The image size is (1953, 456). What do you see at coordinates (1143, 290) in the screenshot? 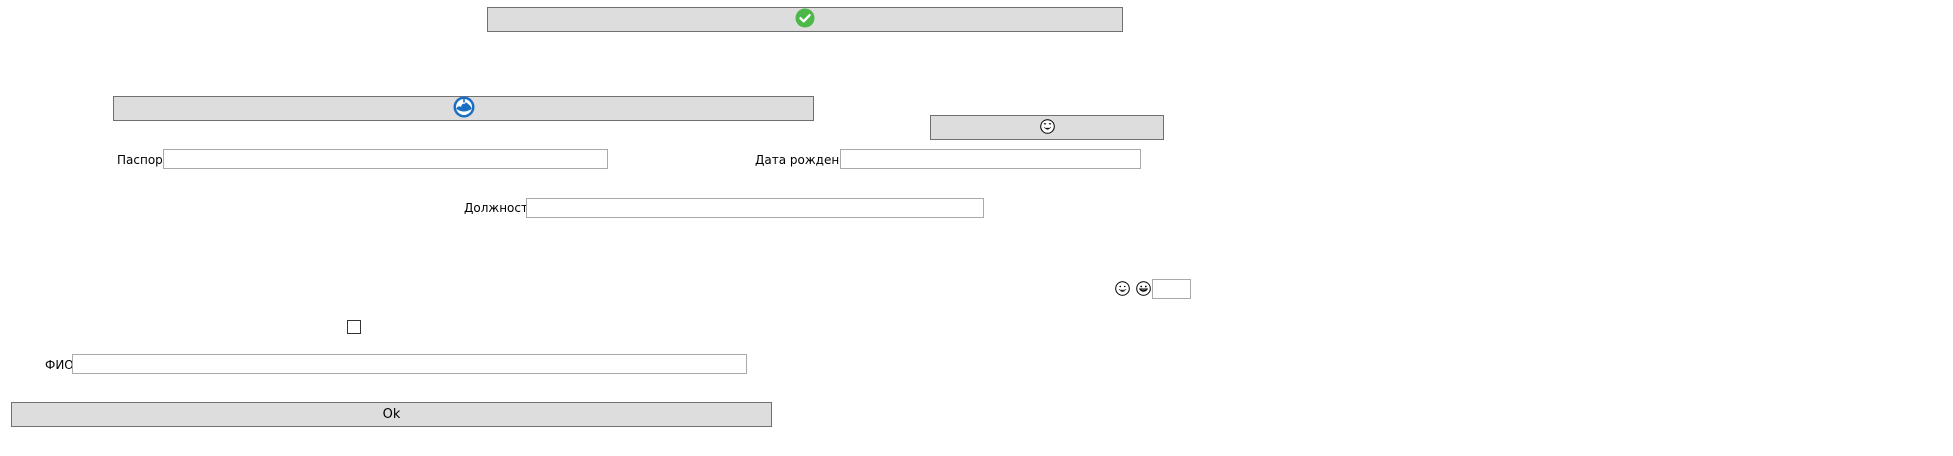
I see `grin-face-icon` at bounding box center [1143, 290].